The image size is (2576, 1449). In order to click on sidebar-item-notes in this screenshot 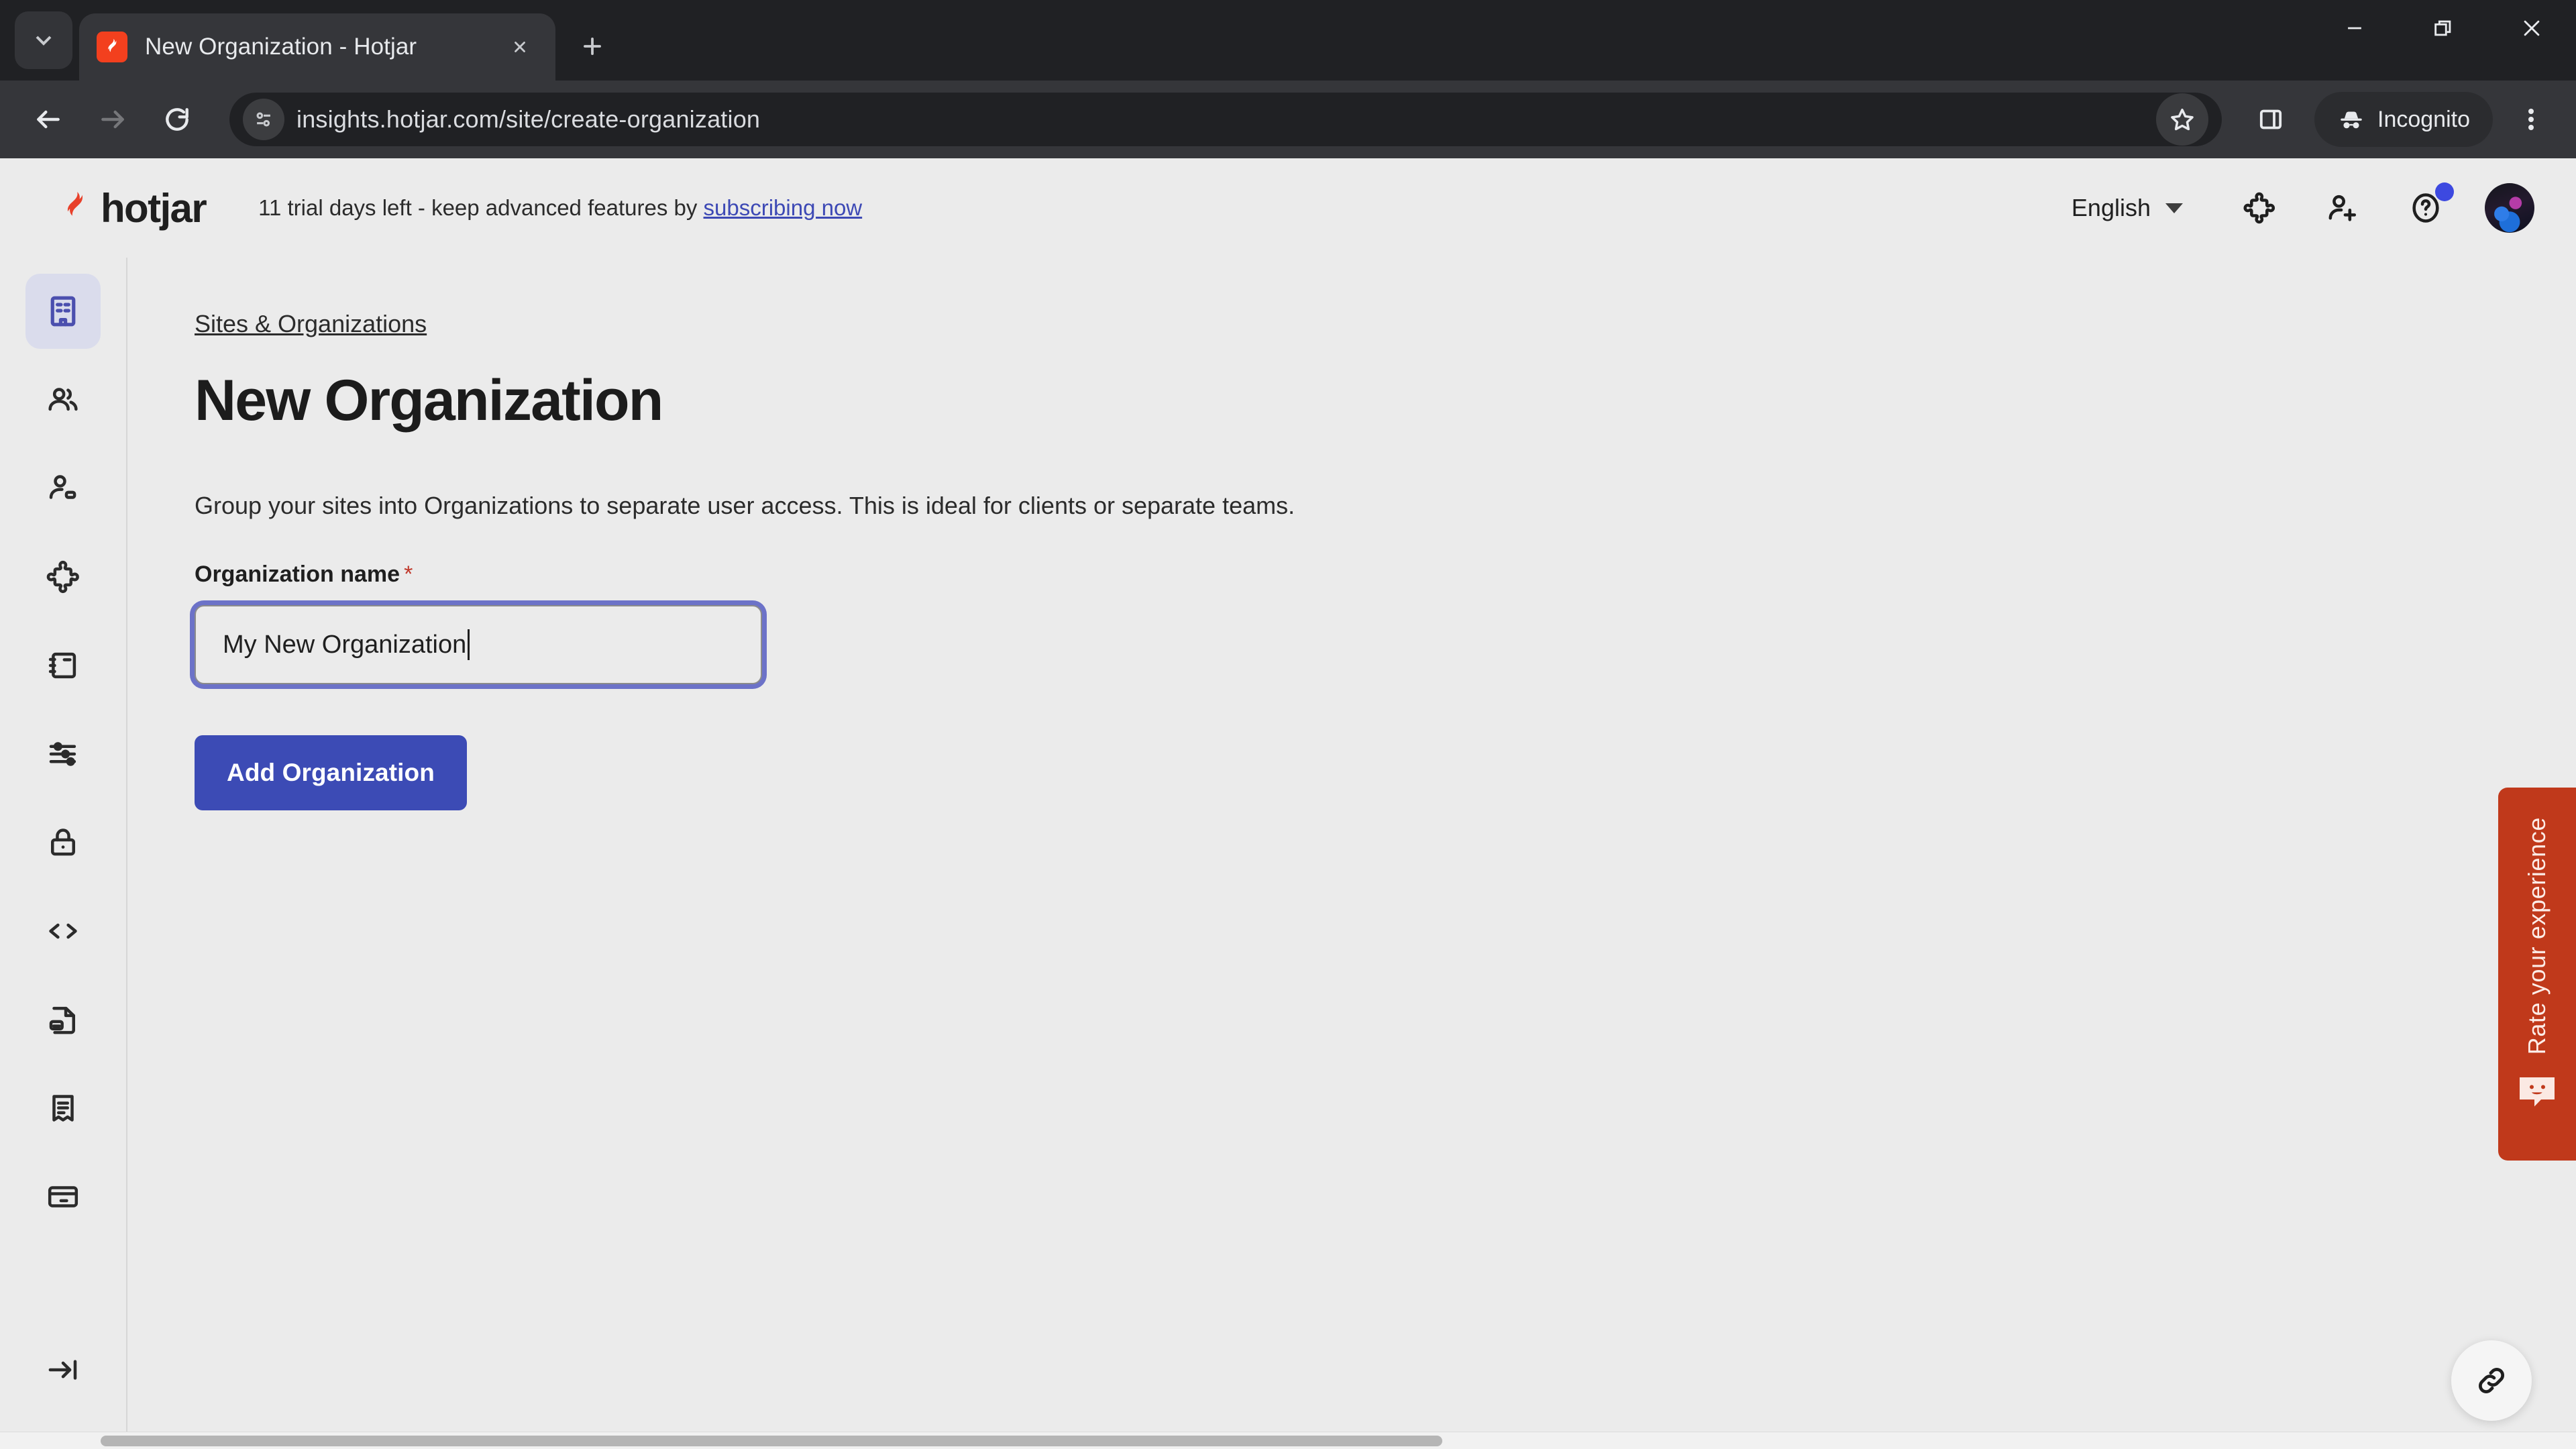, I will do `click(63, 665)`.